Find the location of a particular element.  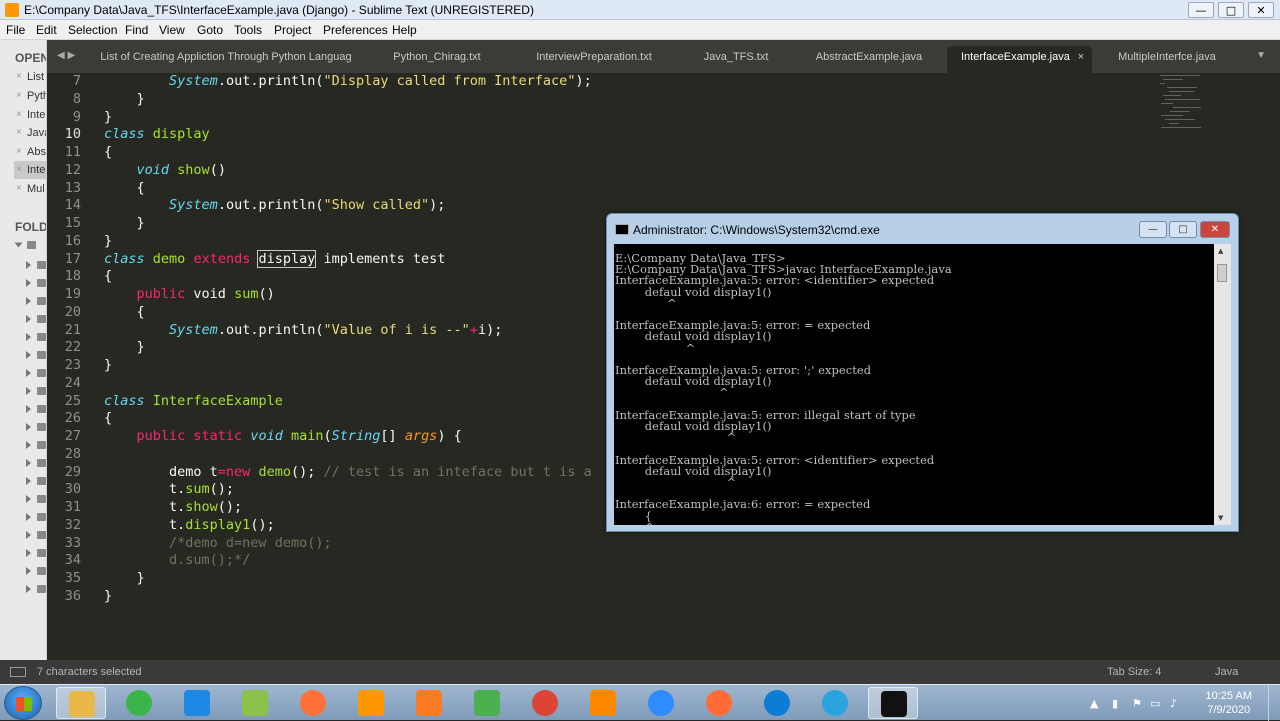

scroll-up-icon: ▲ is located at coordinates (1220, 251).